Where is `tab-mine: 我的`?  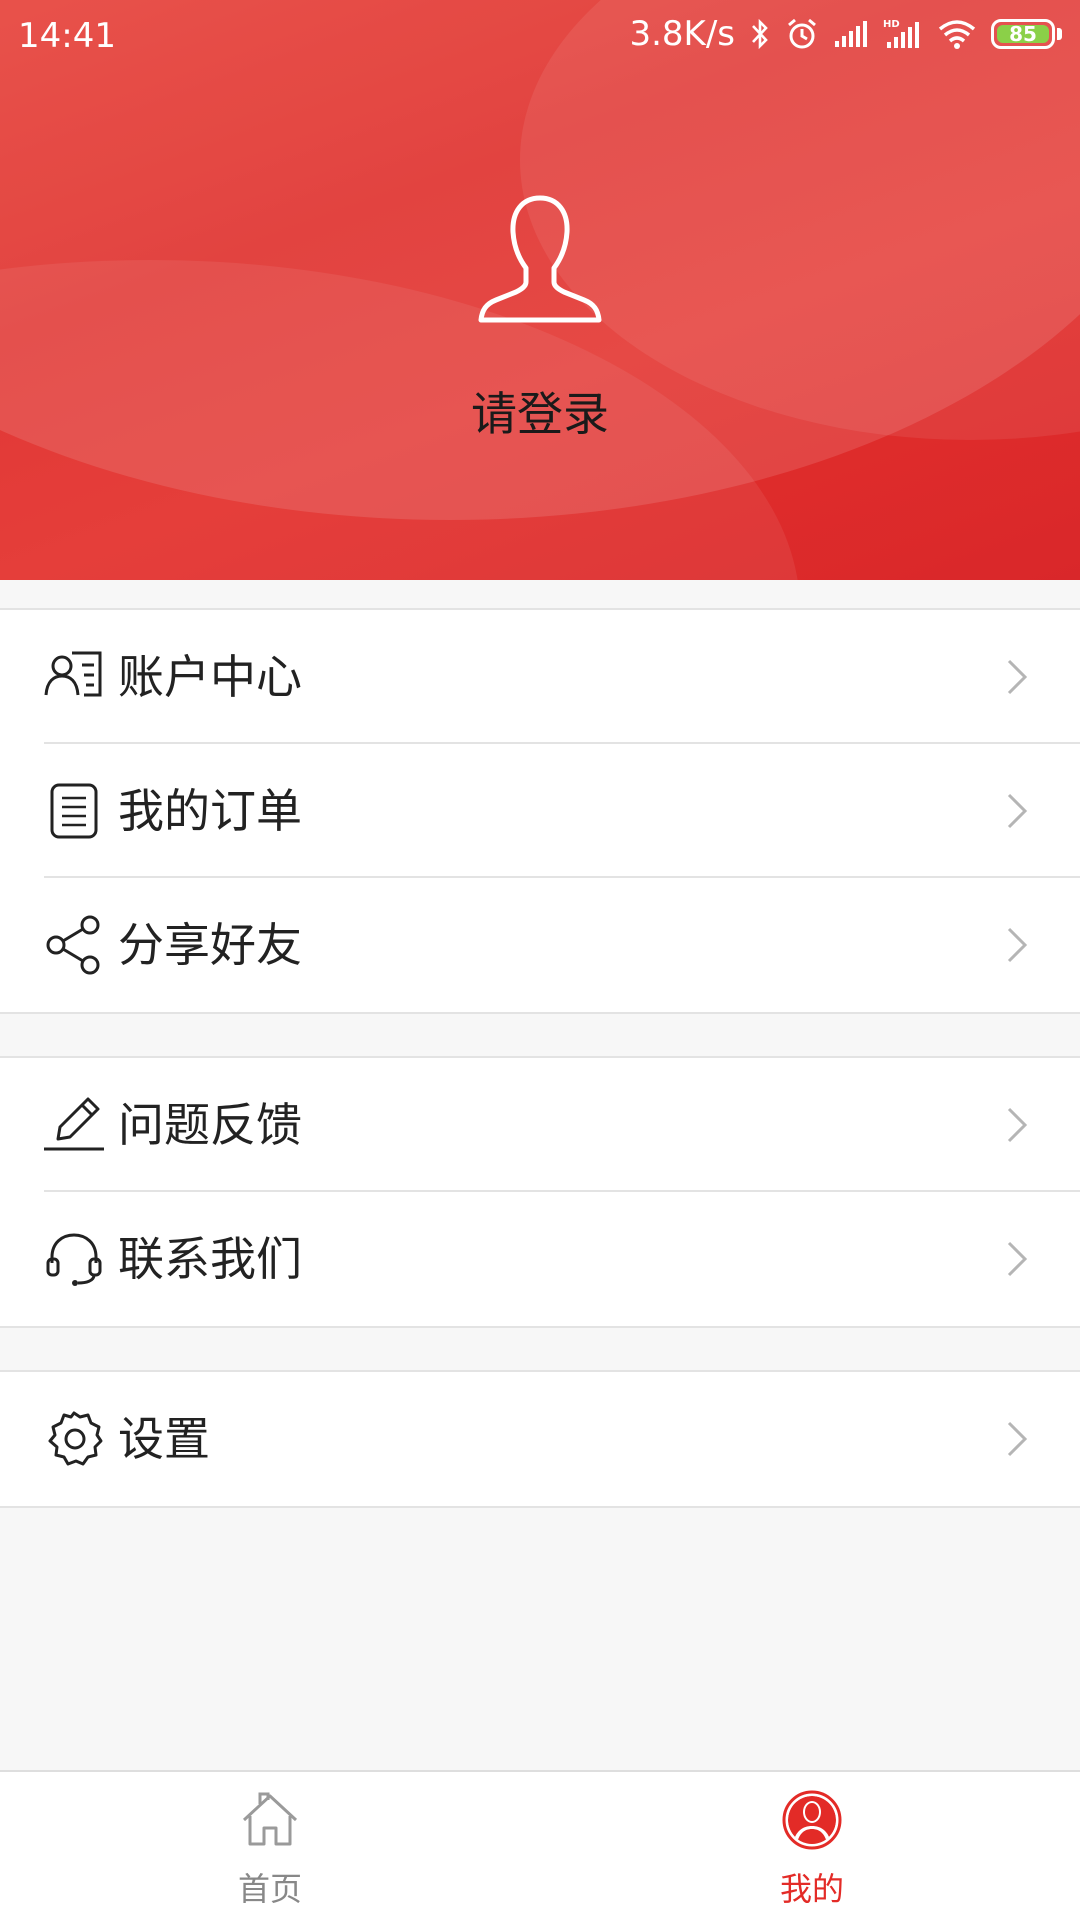
tab-mine: 我的 is located at coordinates (812, 1847).